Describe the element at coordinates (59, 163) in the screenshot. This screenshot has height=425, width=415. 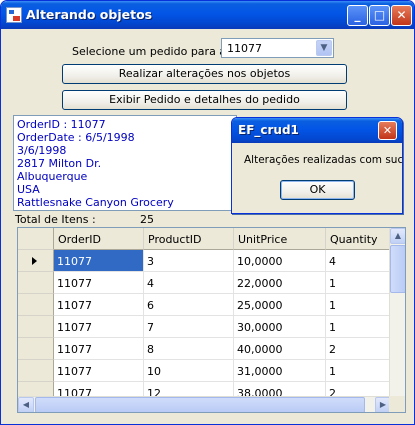
I see `order-details-line: 2817 Milton Dr.` at that location.